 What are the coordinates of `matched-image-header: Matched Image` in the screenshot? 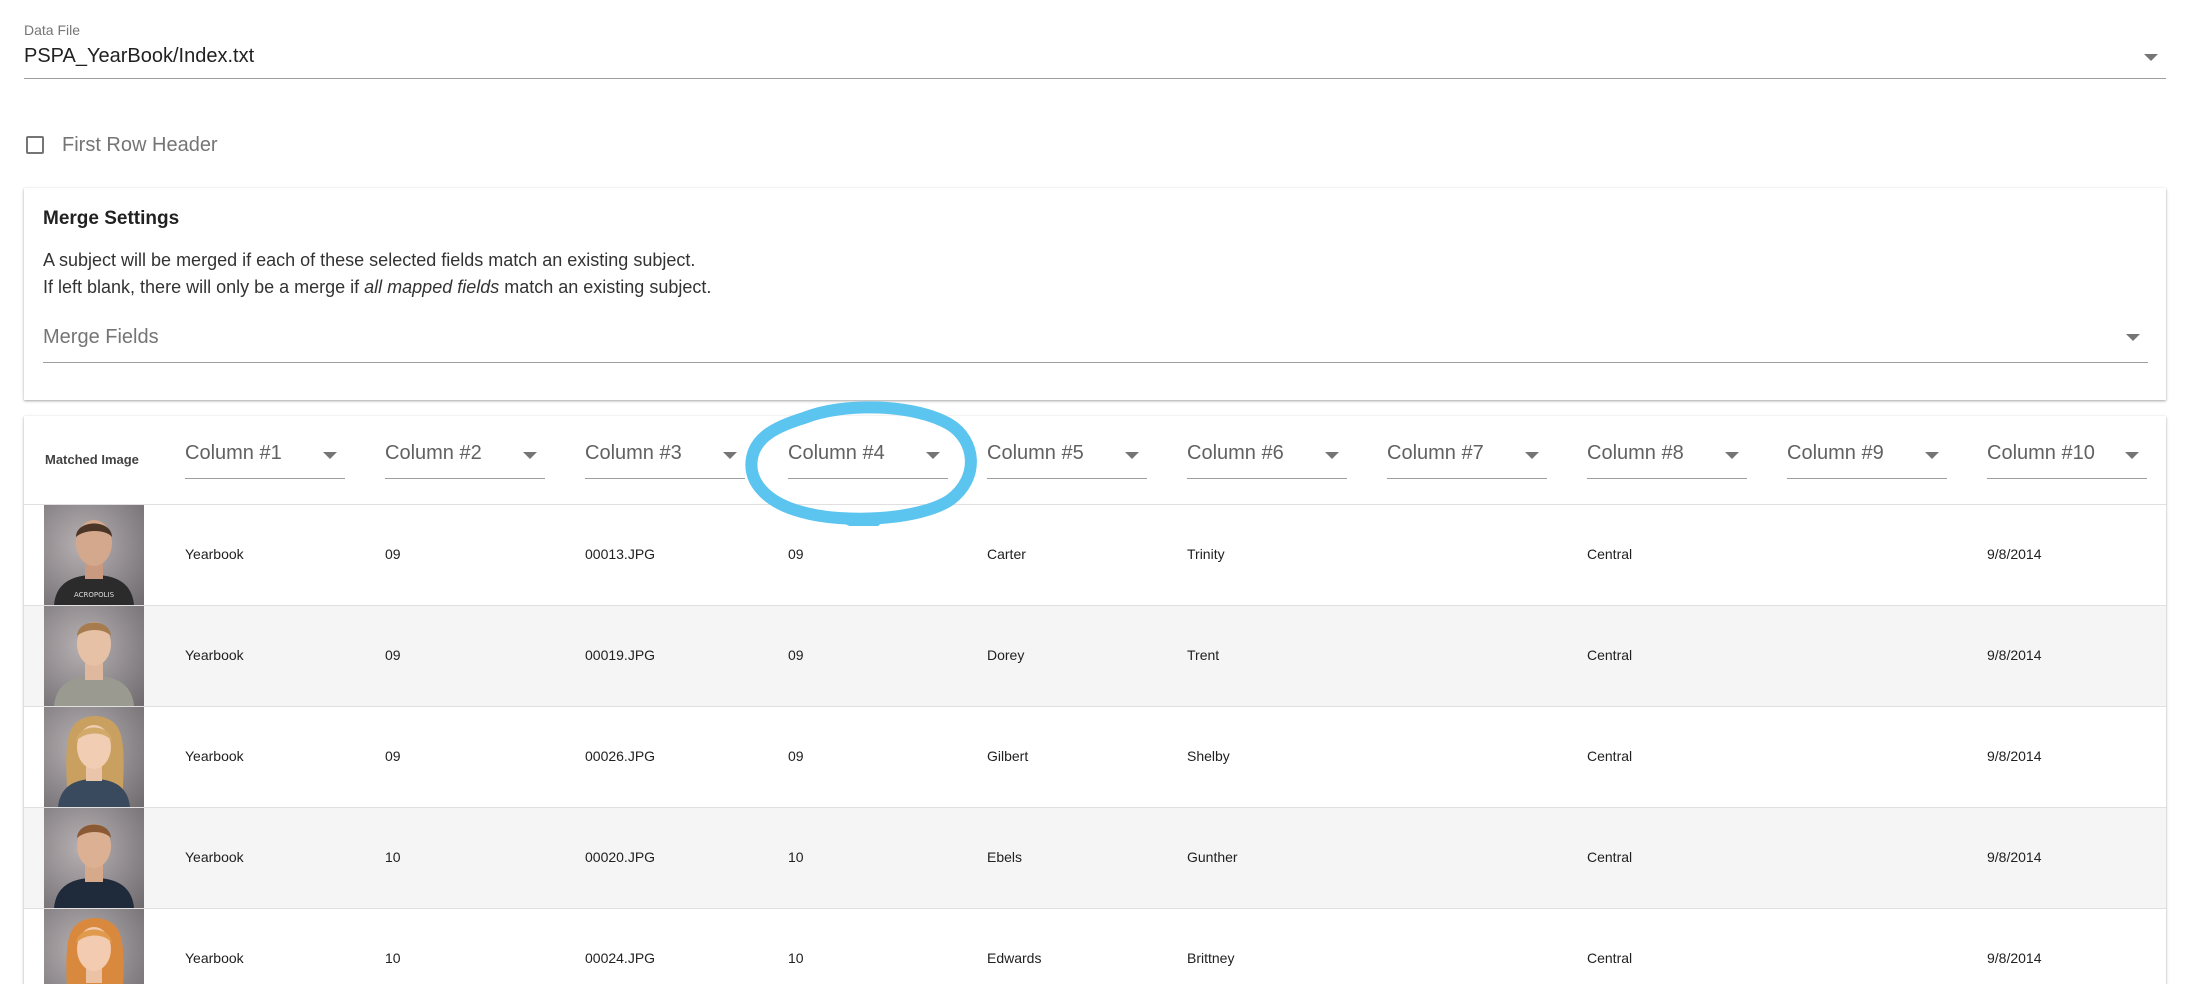 It's located at (92, 459).